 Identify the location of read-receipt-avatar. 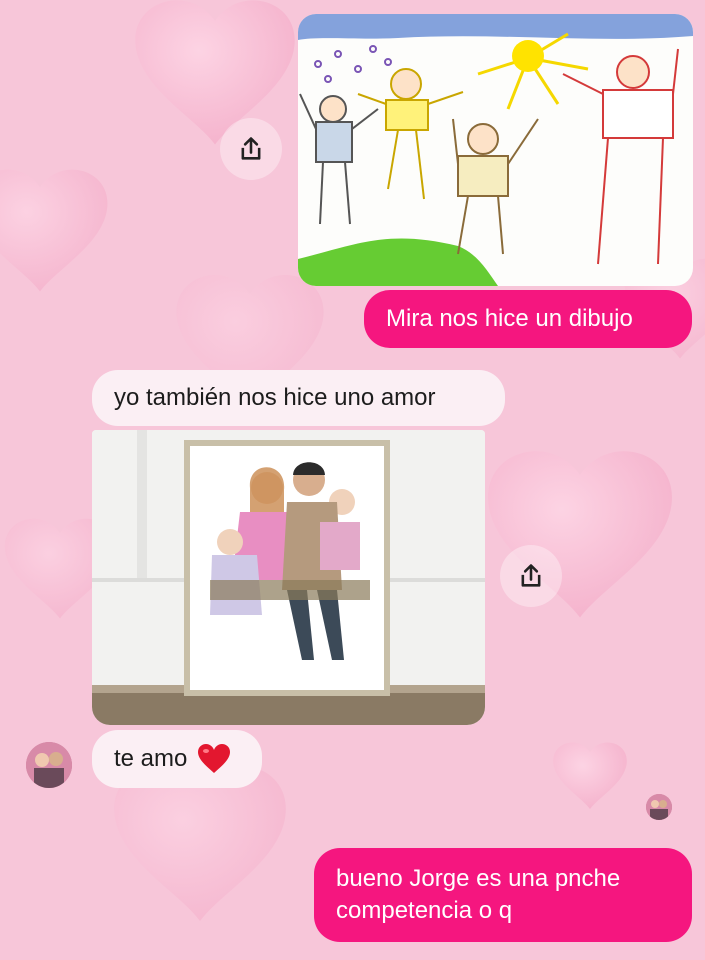
(659, 807).